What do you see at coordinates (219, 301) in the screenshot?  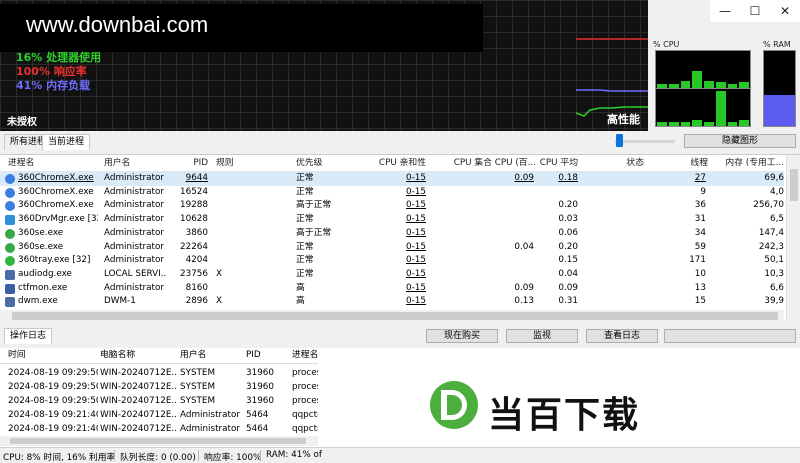 I see `process-rule: X` at bounding box center [219, 301].